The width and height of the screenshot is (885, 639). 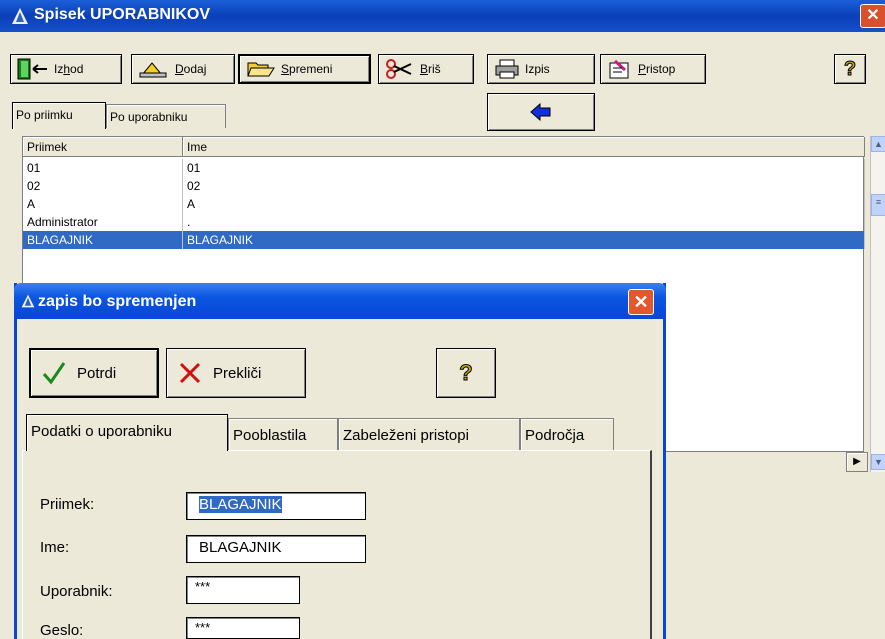 I want to click on scroll-thumb: ≡, so click(x=878, y=205).